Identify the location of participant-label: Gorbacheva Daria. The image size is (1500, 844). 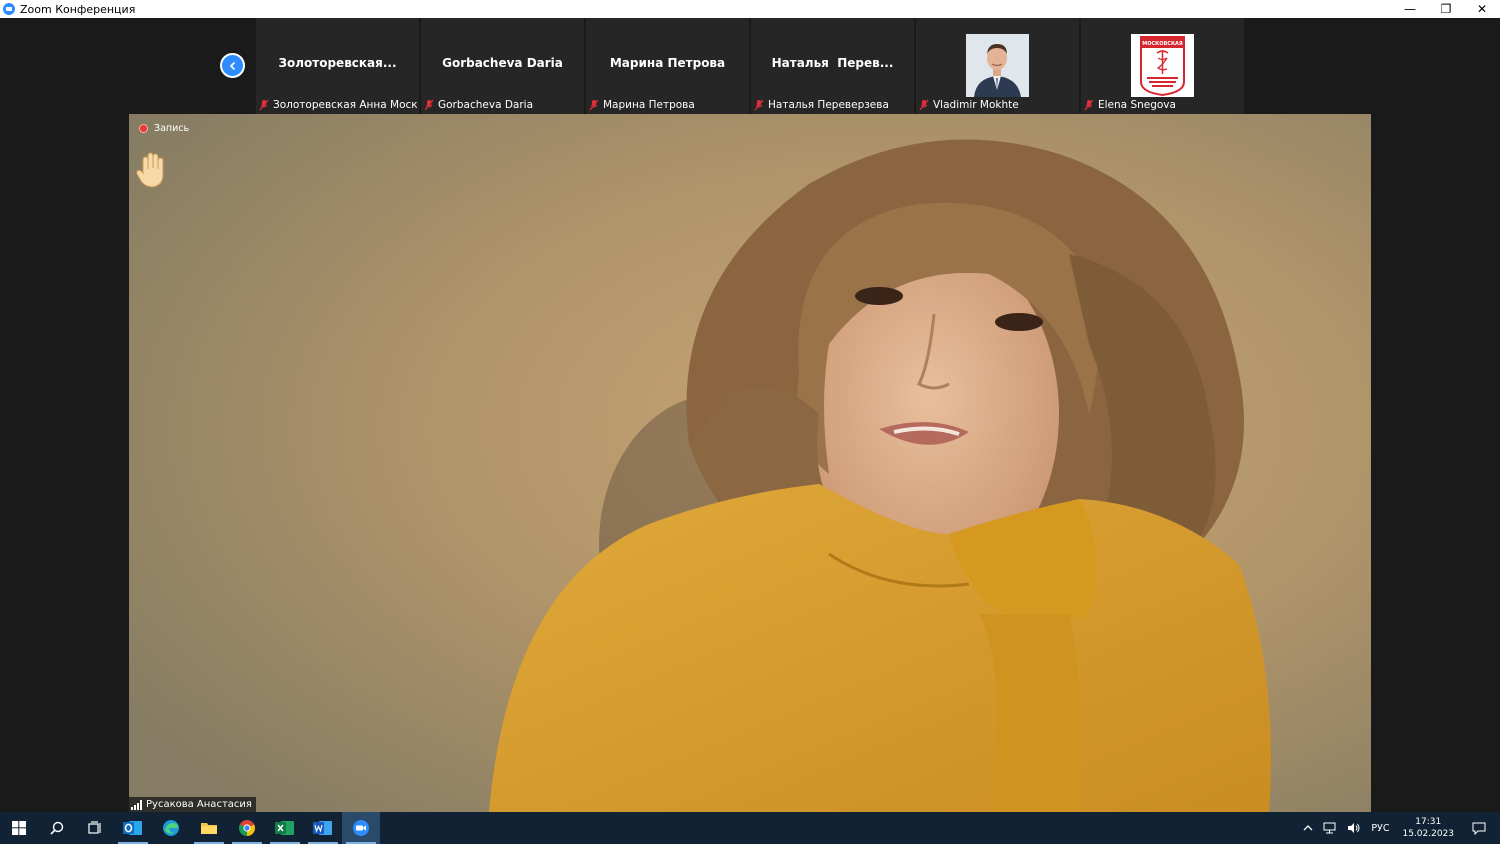
(478, 105).